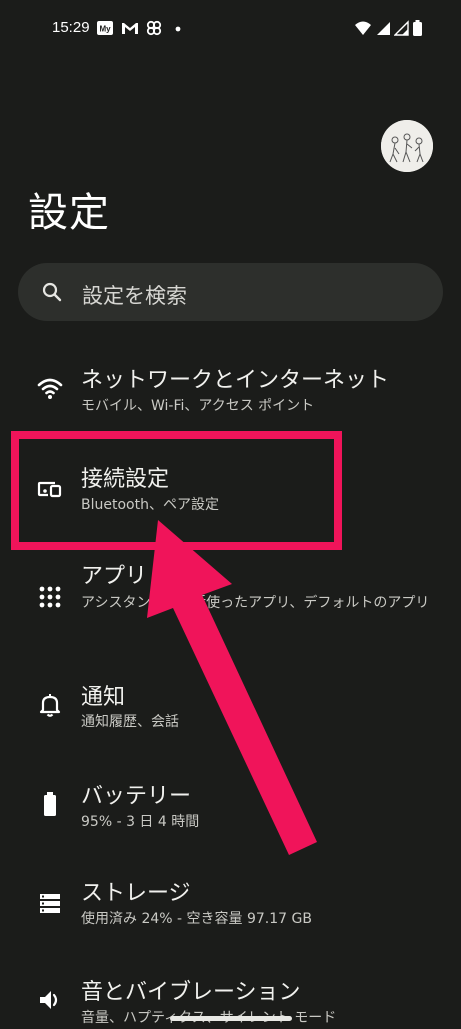 This screenshot has height=1029, width=461. Describe the element at coordinates (134, 296) in the screenshot. I see `search-placeholder: 設定を検索` at that location.